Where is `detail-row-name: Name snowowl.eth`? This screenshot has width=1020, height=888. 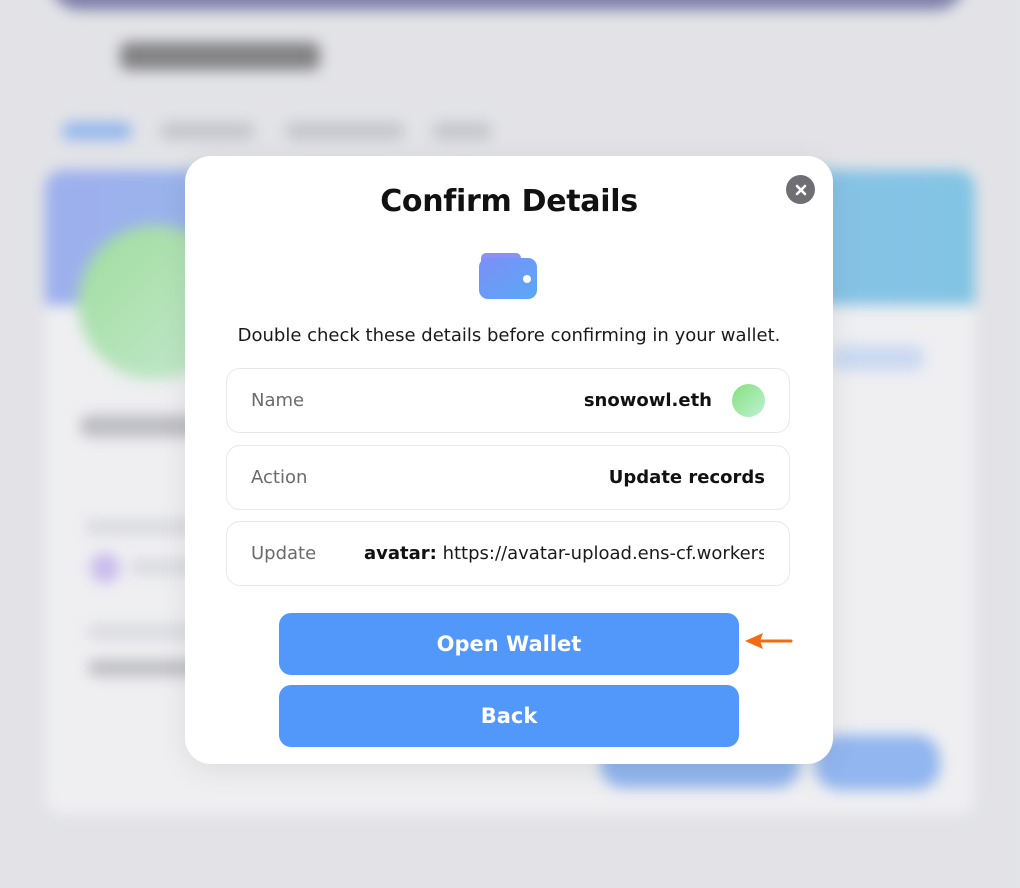 detail-row-name: Name snowowl.eth is located at coordinates (508, 400).